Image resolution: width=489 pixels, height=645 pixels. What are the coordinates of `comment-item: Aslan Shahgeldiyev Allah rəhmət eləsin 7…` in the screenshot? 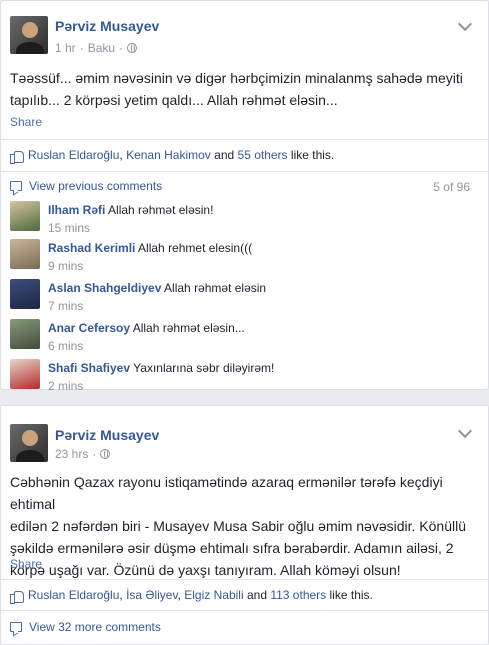 It's located at (245, 299).